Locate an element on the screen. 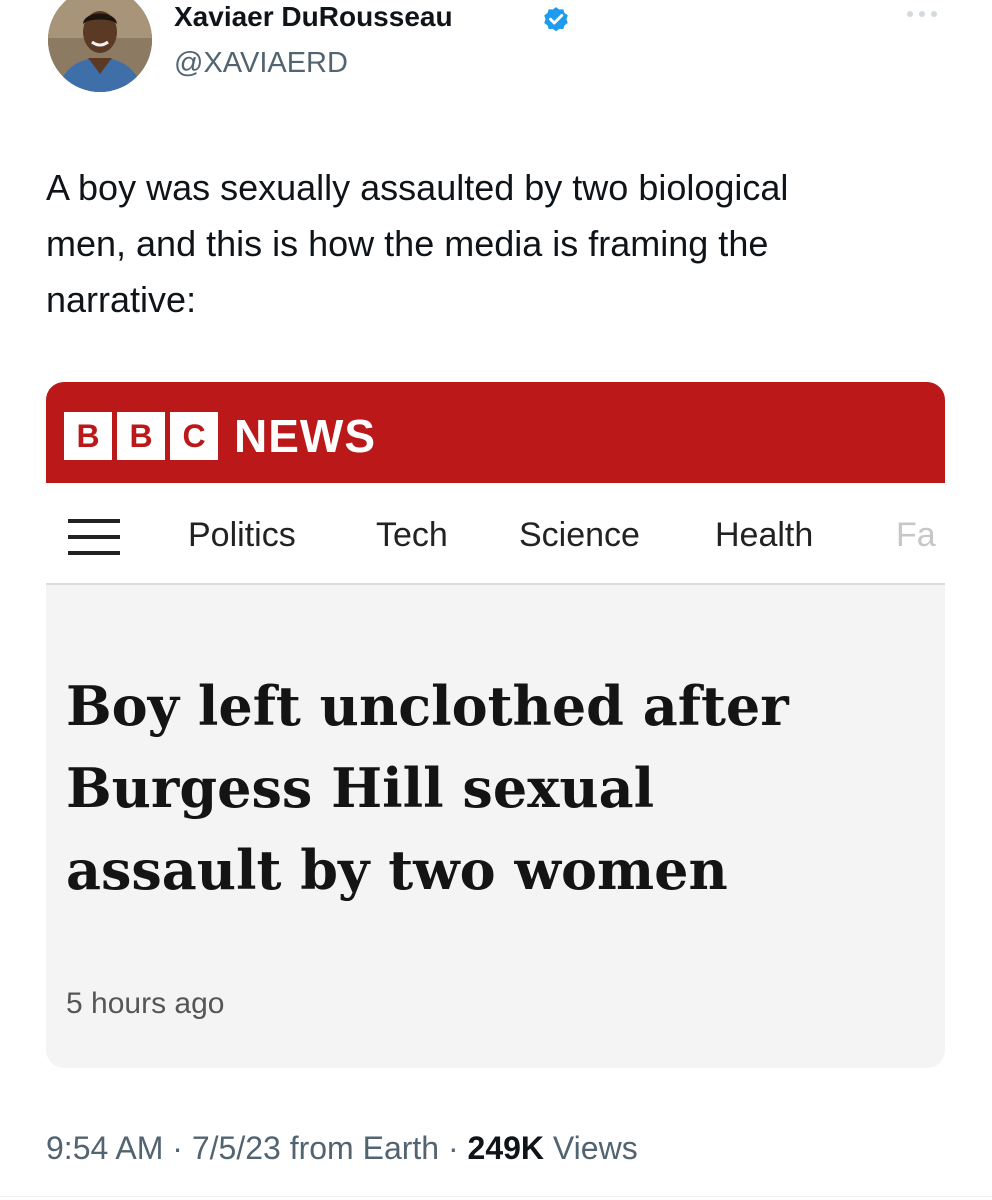  tweet-date: 7/5/23 is located at coordinates (236, 1148).